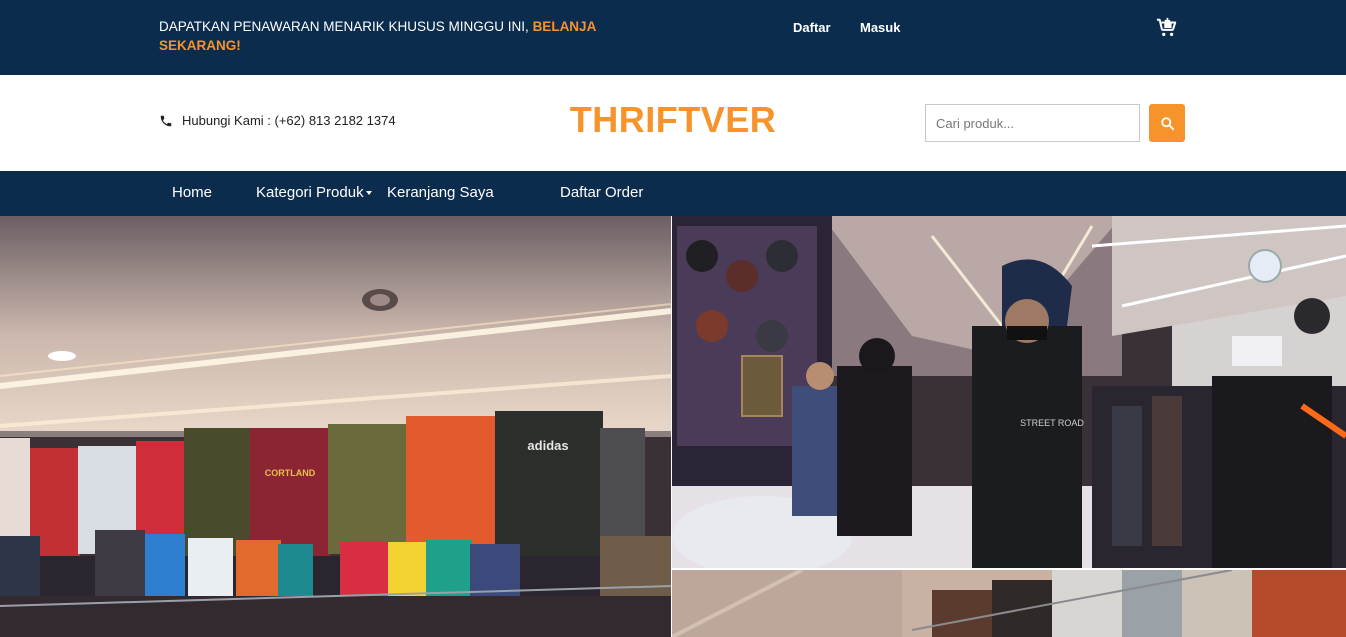 Image resolution: width=1346 pixels, height=637 pixels. Describe the element at coordinates (290, 473) in the screenshot. I see `svg-text: CORTLAND` at that location.